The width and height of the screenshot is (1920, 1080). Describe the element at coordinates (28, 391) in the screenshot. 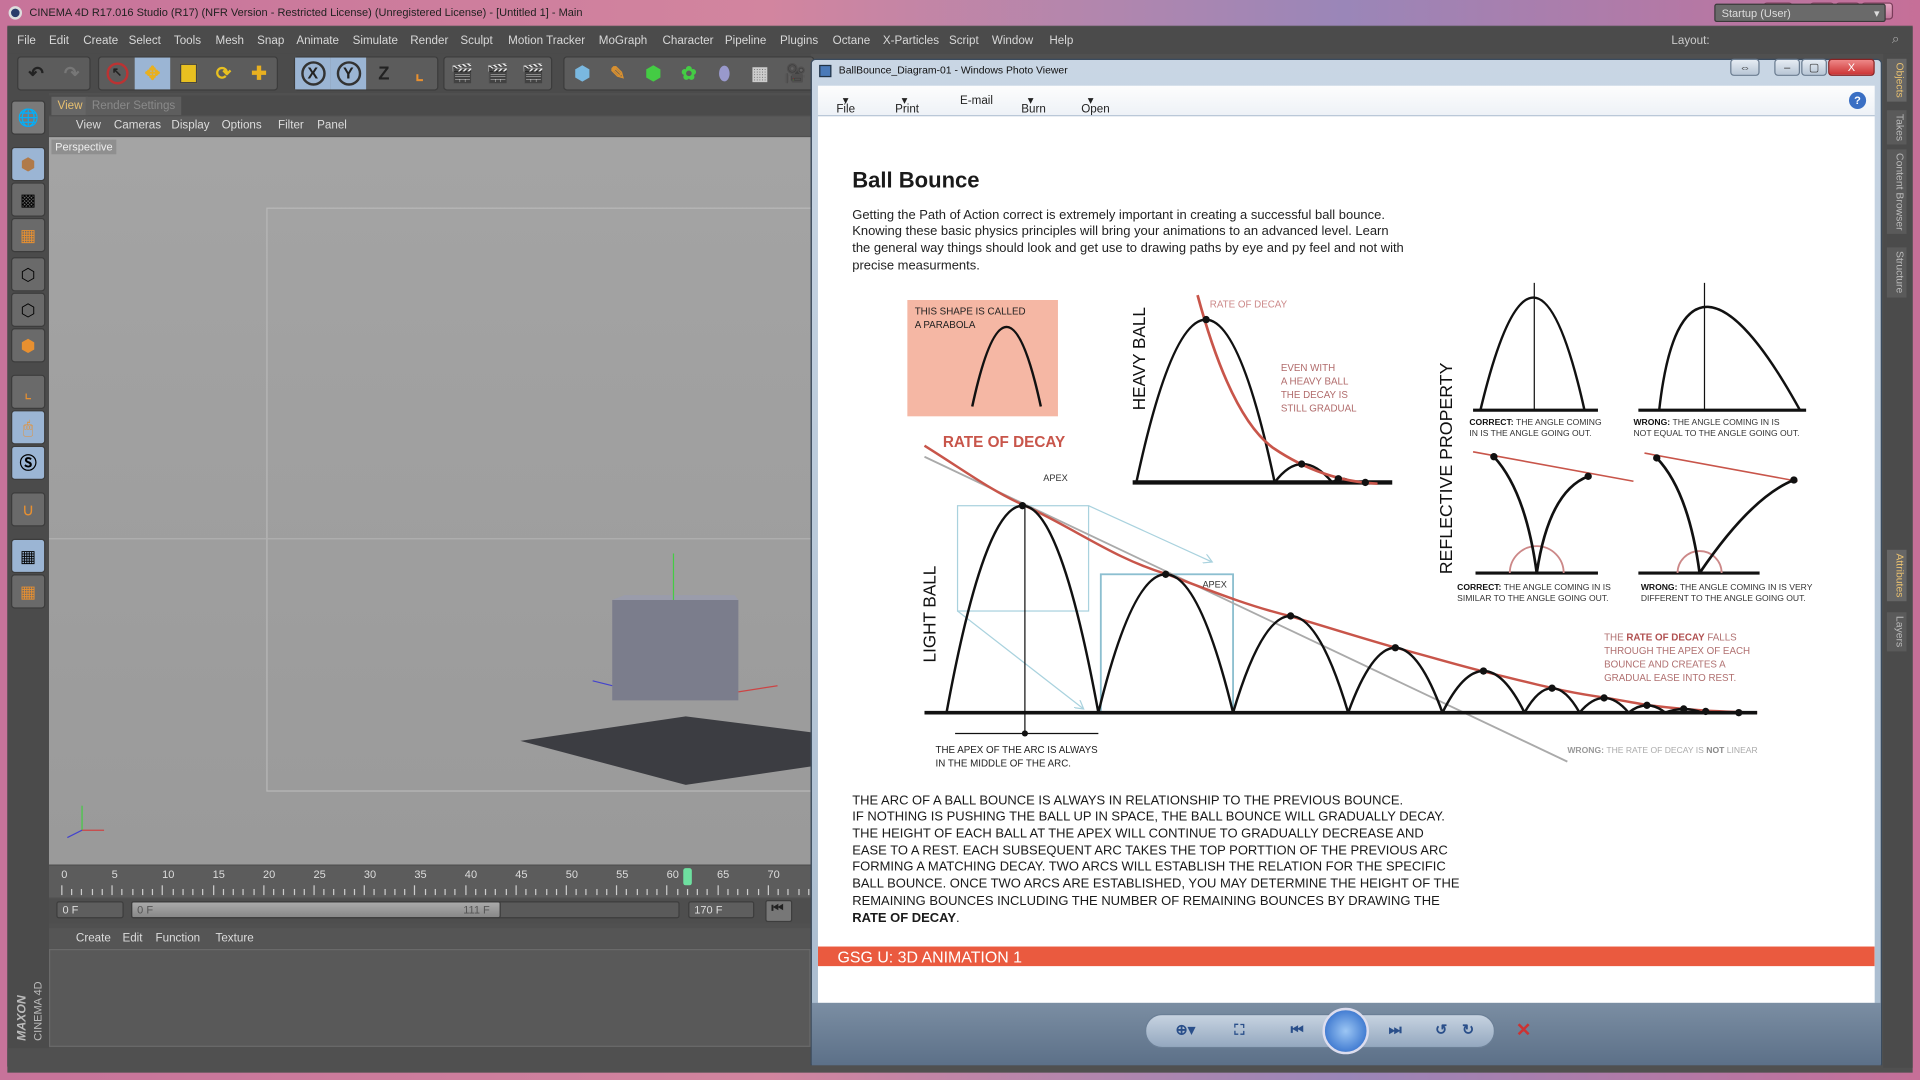

I see `axis-mode-icon: ⌞` at that location.